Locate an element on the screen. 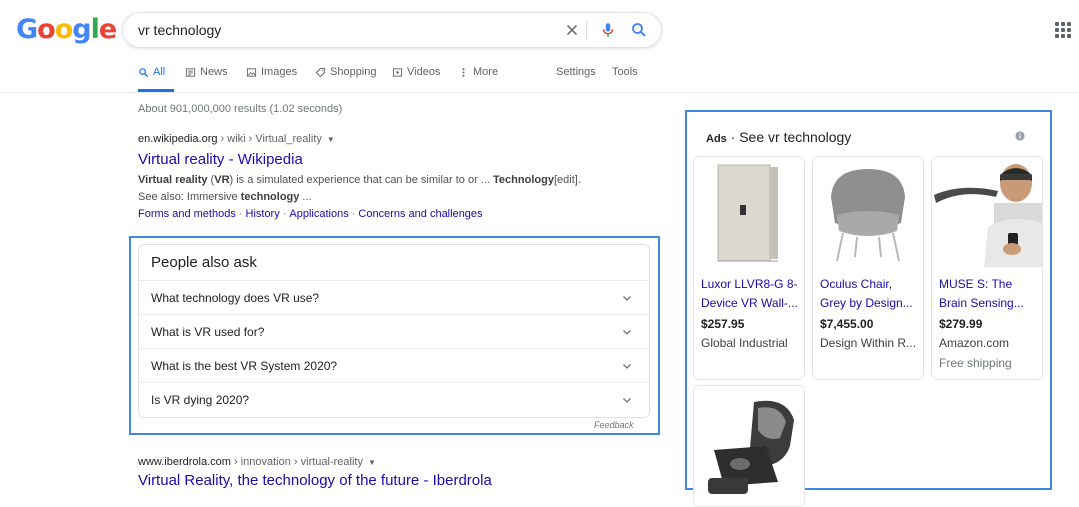  search-box is located at coordinates (392, 30).